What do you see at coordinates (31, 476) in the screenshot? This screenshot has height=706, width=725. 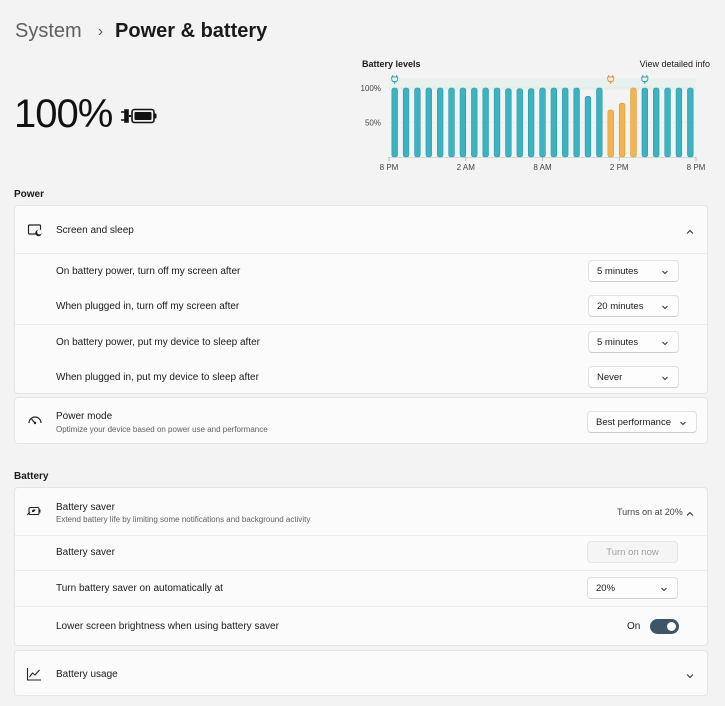 I see `battery-section-title: Battery` at bounding box center [31, 476].